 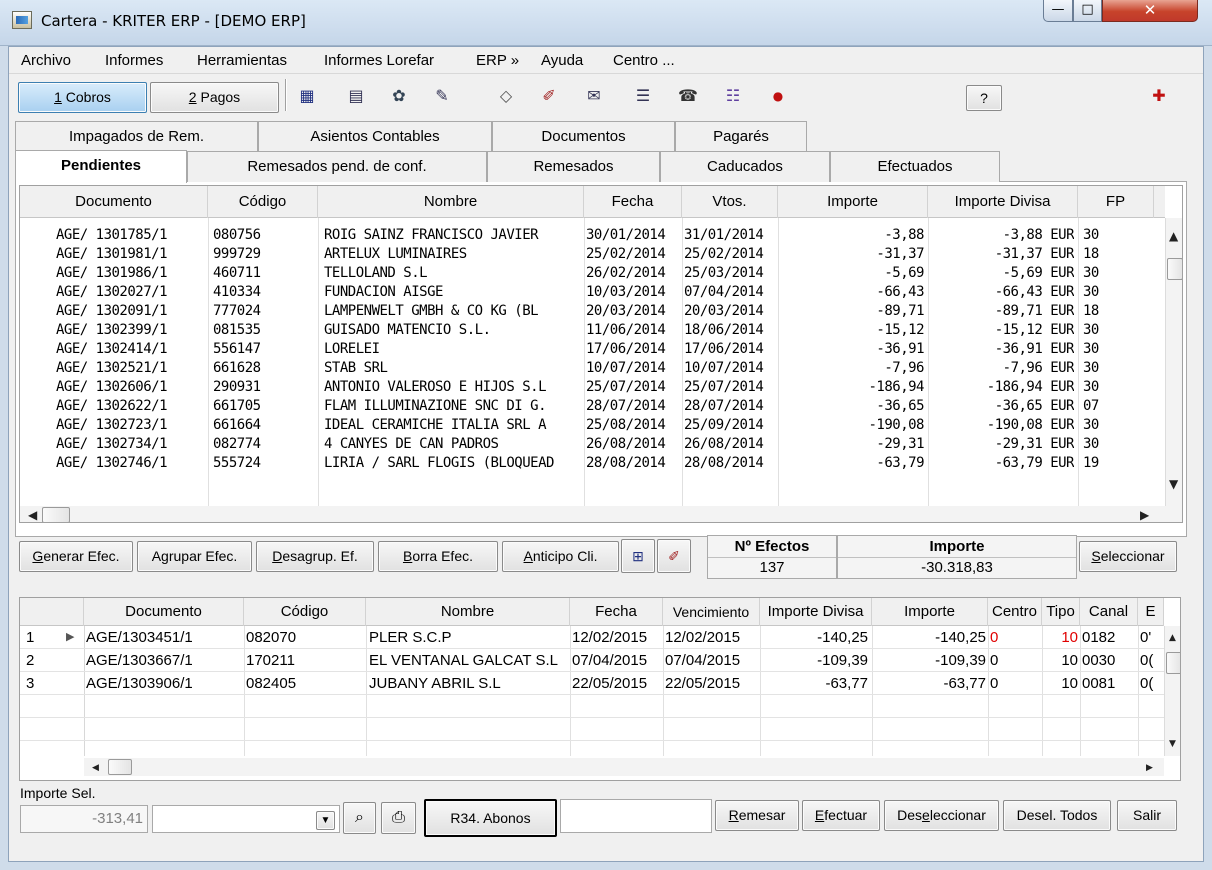 What do you see at coordinates (134, 60) in the screenshot?
I see `menu-informes: Informes` at bounding box center [134, 60].